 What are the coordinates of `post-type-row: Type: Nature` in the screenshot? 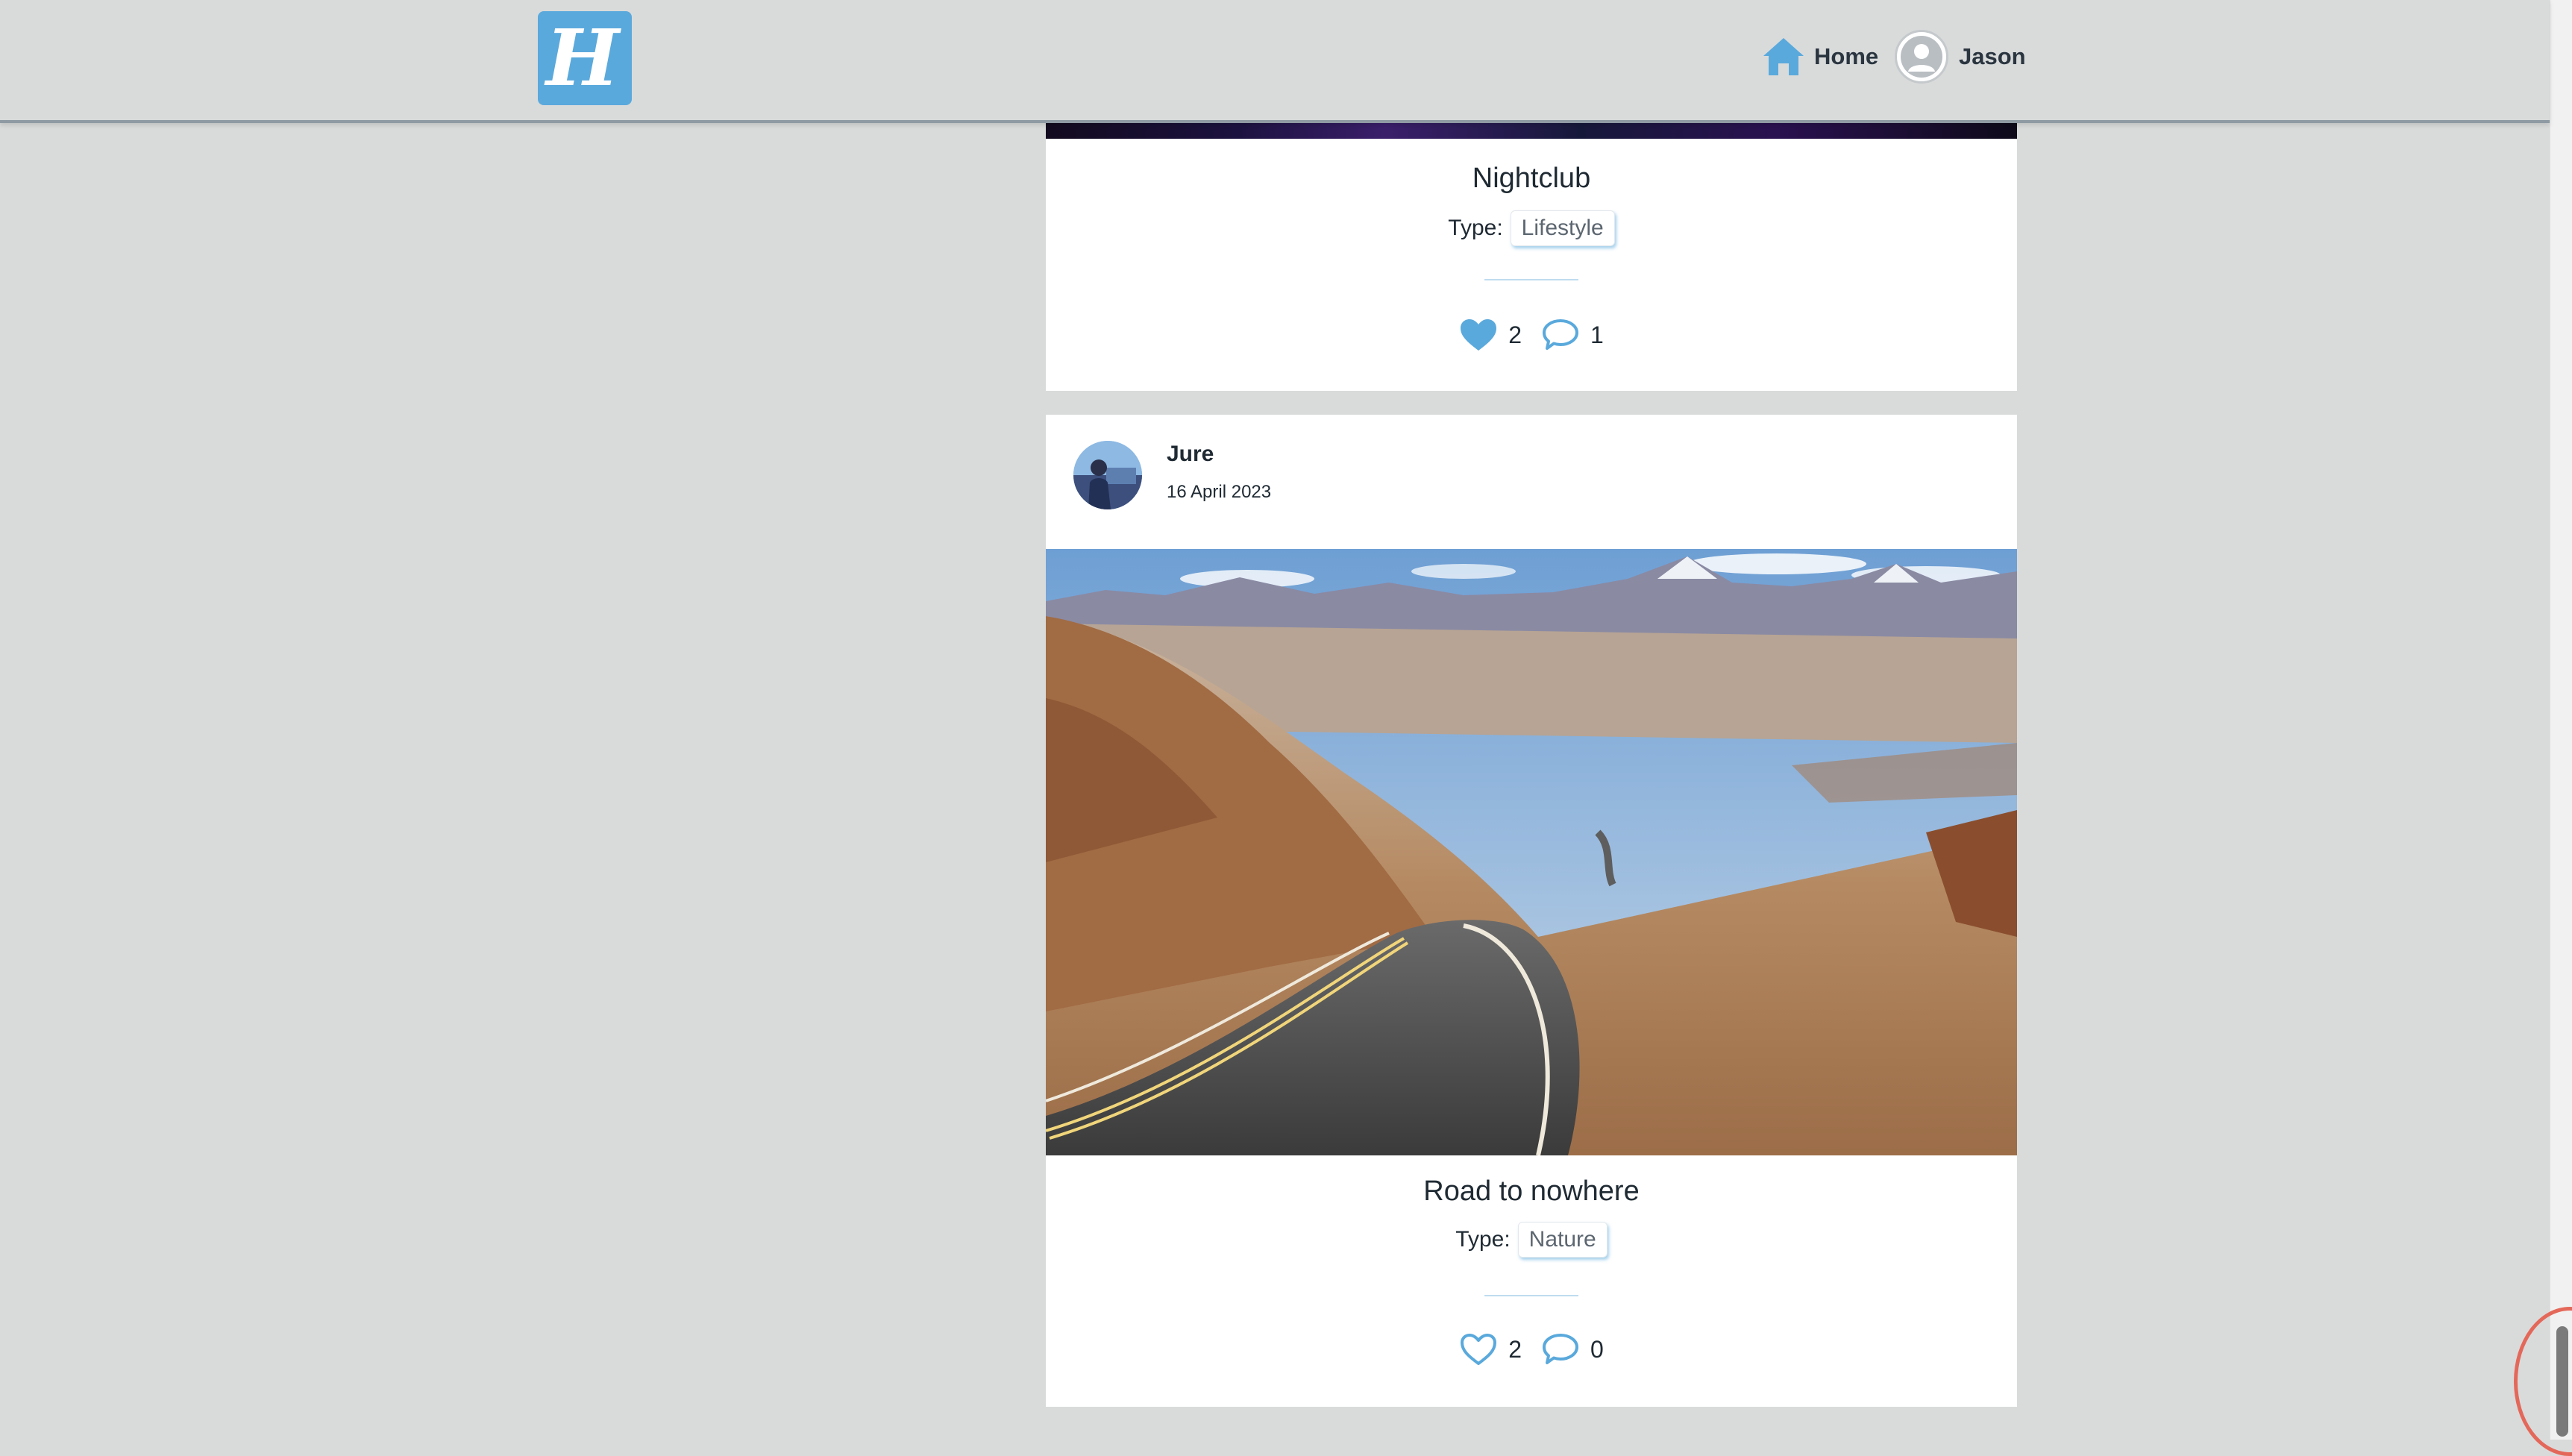 It's located at (1531, 1240).